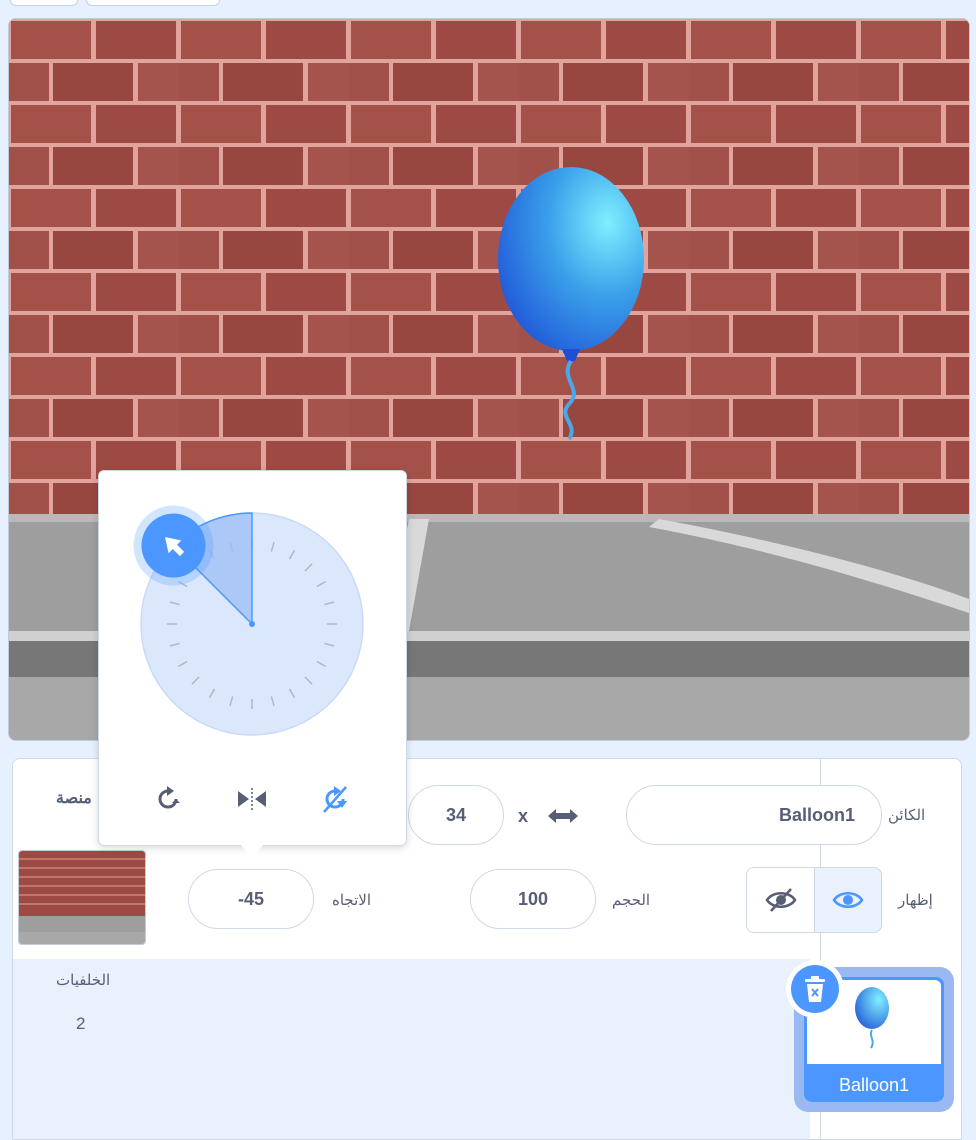 The image size is (976, 1140). Describe the element at coordinates (252, 621) in the screenshot. I see `direction-dial` at that location.